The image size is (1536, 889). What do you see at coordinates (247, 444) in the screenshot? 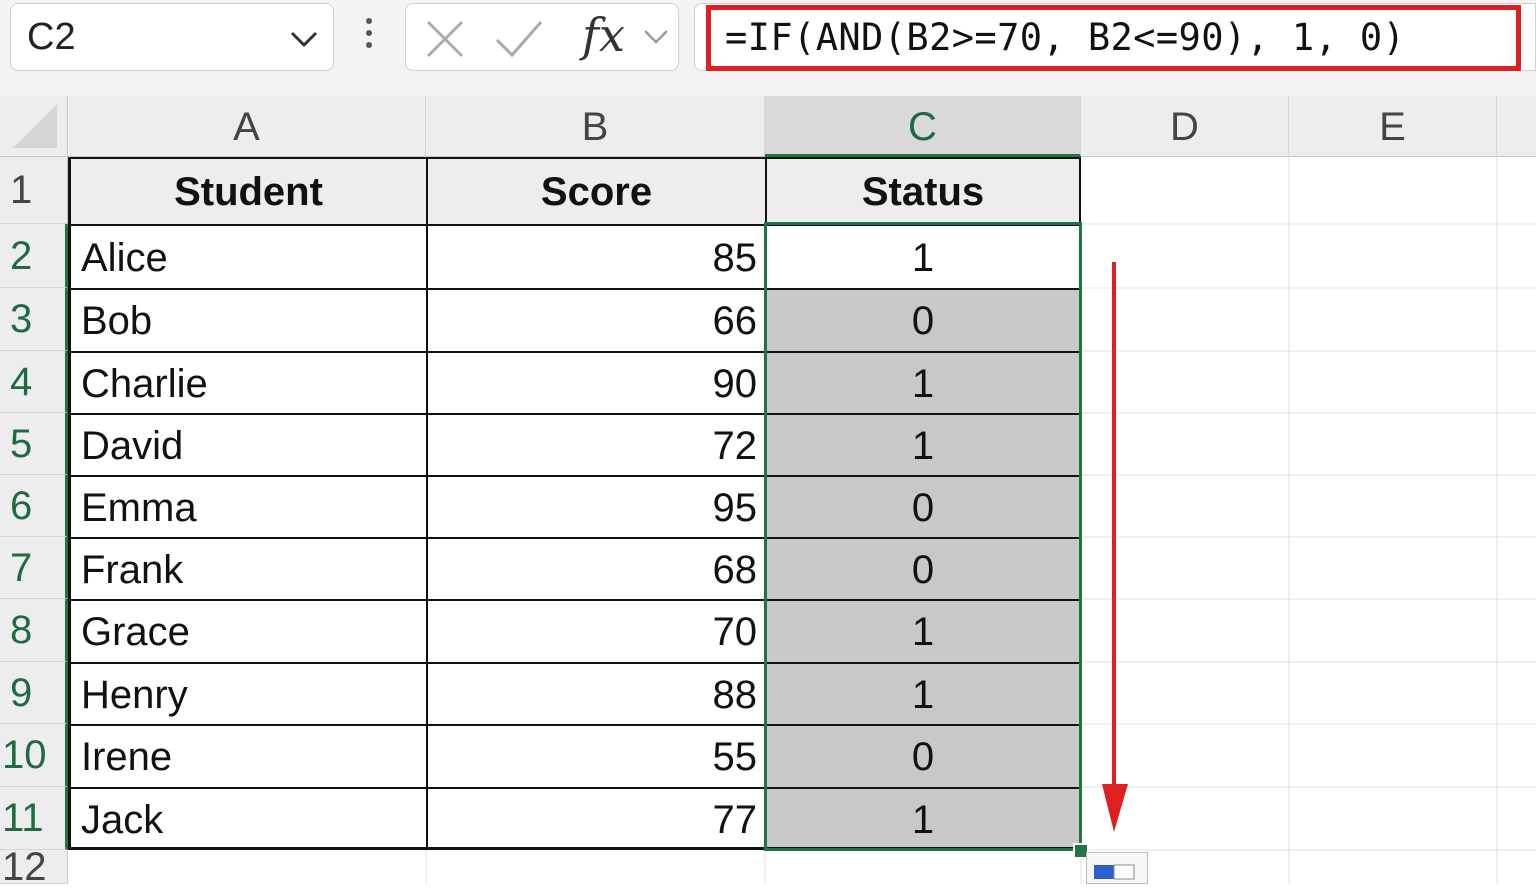
I see `cell-student: David` at bounding box center [247, 444].